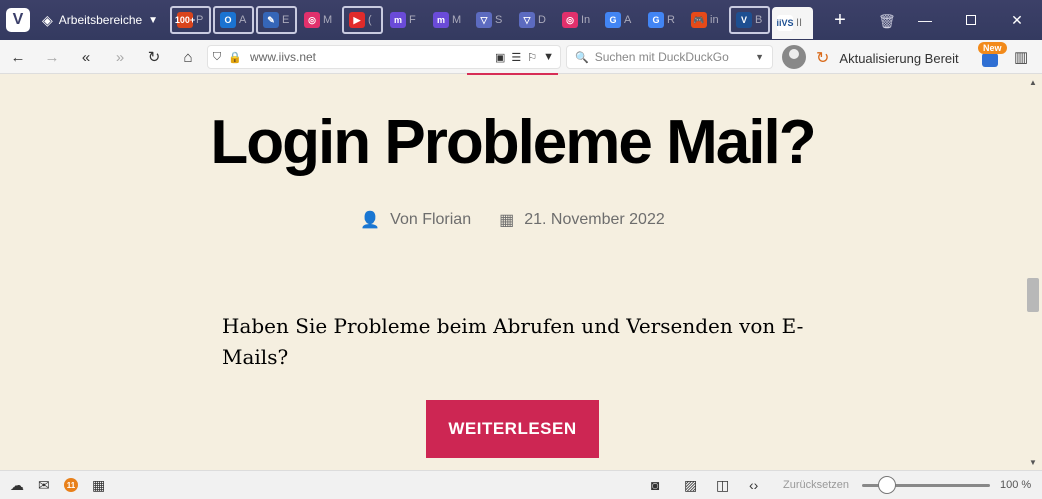 Image resolution: width=1042 pixels, height=499 pixels. What do you see at coordinates (357, 20) in the screenshot?
I see `tab-favicon-icon: ▶` at bounding box center [357, 20].